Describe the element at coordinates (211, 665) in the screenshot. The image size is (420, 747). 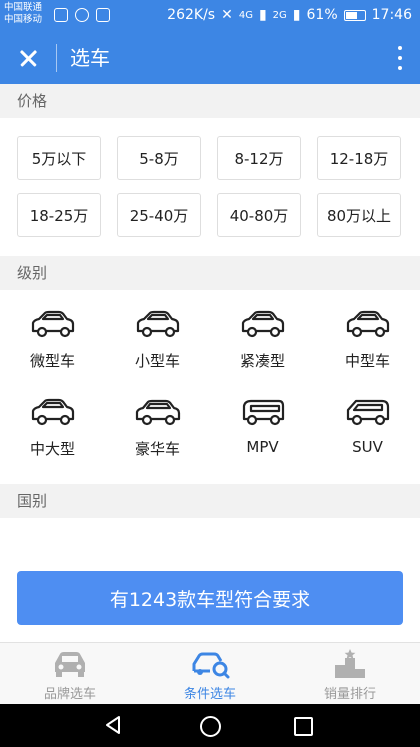
I see `car-search-icon` at that location.